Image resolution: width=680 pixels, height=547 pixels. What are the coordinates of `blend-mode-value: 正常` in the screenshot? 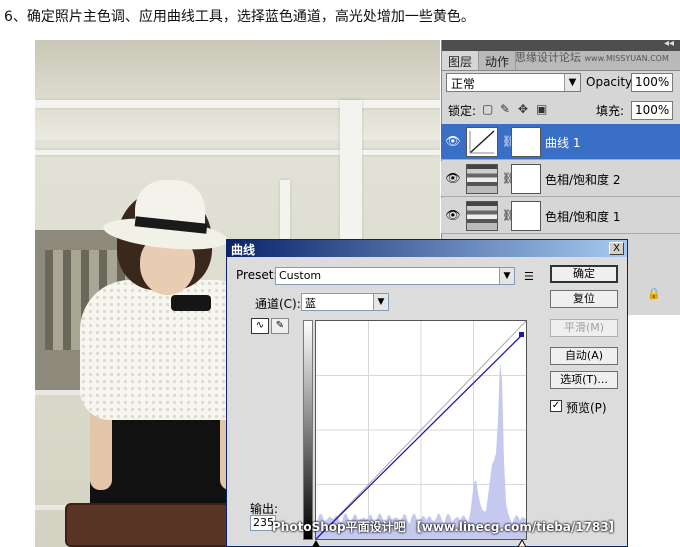 It's located at (463, 84).